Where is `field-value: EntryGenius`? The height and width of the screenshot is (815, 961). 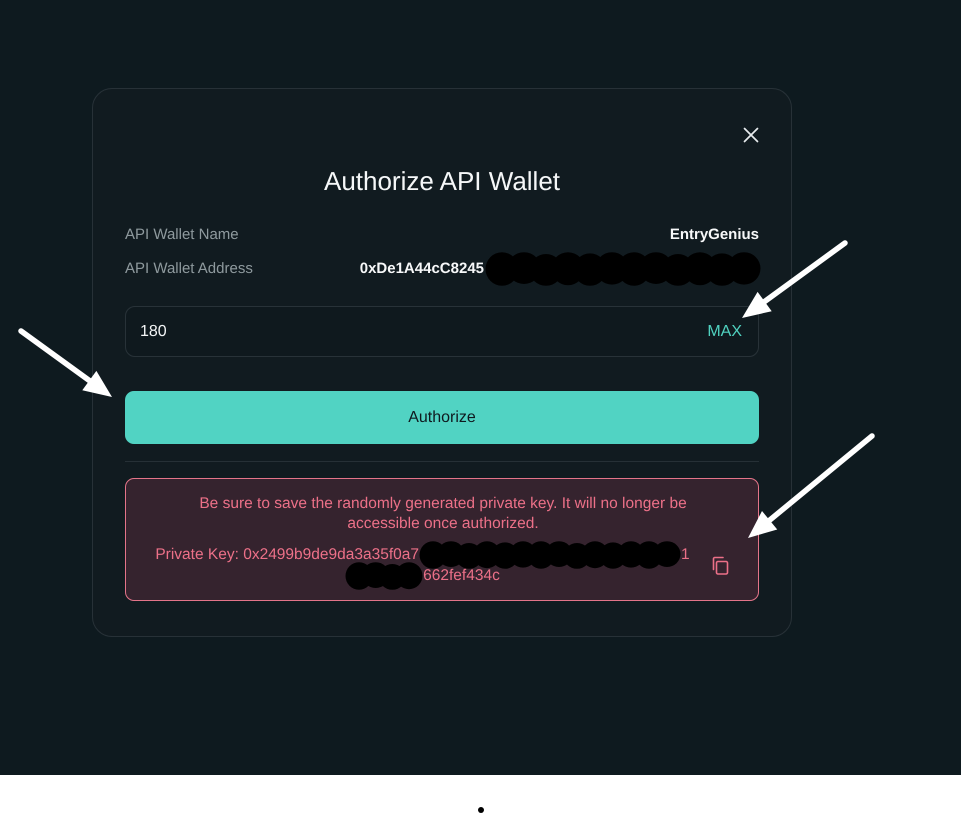
field-value: EntryGenius is located at coordinates (714, 234).